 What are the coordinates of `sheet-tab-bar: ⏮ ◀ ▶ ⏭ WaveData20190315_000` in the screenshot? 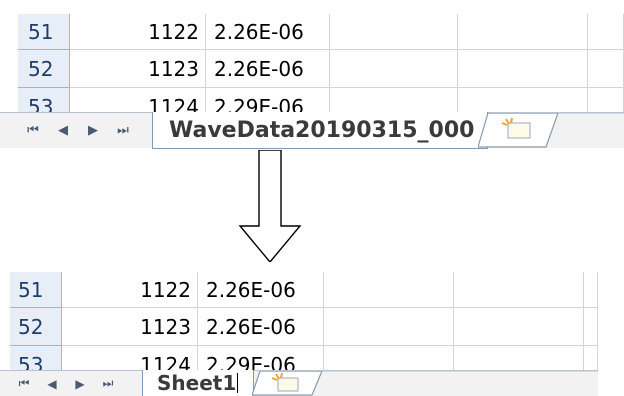 It's located at (312, 130).